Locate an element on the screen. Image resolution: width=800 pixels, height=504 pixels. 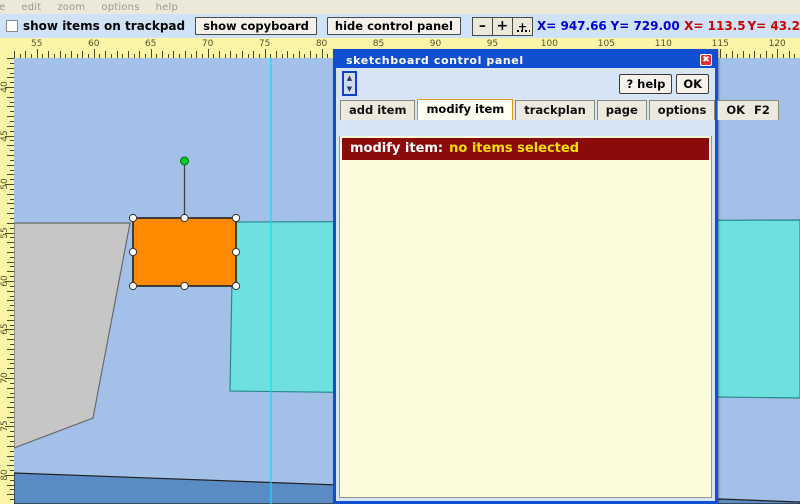
tab-options: options is located at coordinates (682, 110).